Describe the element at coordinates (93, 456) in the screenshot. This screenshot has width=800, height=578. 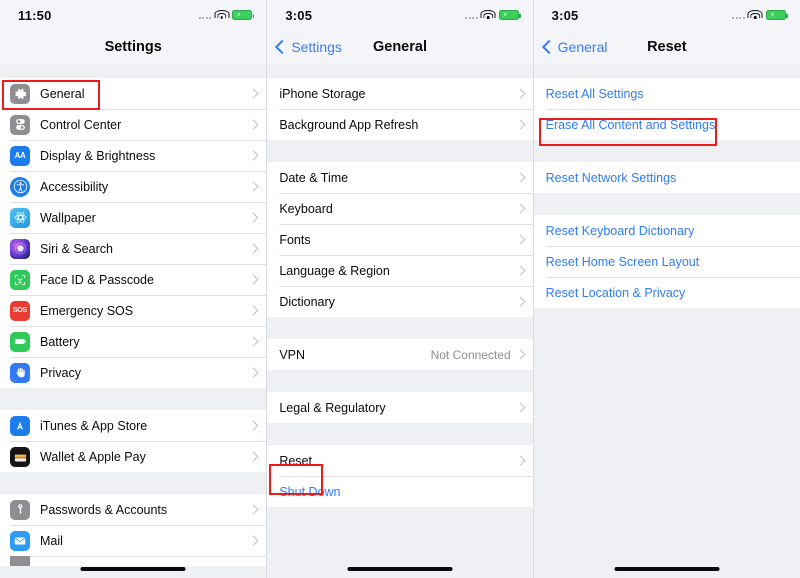
I see `sidebar-item-label: Wallet & Apple Pay` at that location.